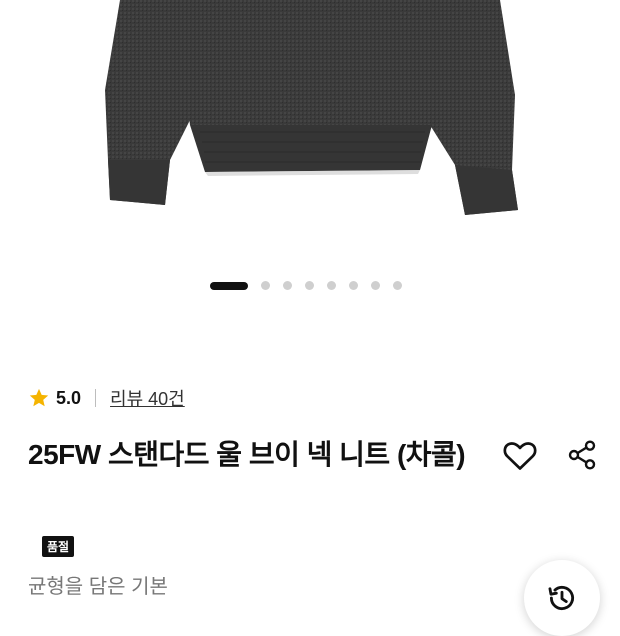 The image size is (620, 636). What do you see at coordinates (247, 454) in the screenshot?
I see `product-title: 25FW 스탠다드 울 브이 넥 니트 (차콜)` at bounding box center [247, 454].